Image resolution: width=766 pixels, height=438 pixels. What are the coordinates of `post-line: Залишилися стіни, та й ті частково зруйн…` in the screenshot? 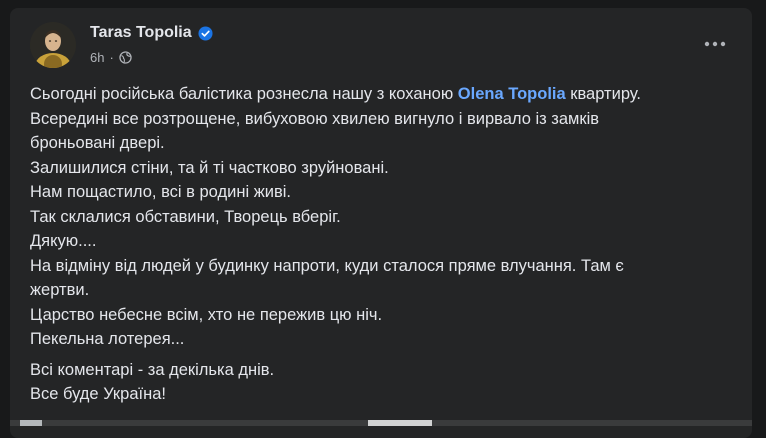 It's located at (209, 167).